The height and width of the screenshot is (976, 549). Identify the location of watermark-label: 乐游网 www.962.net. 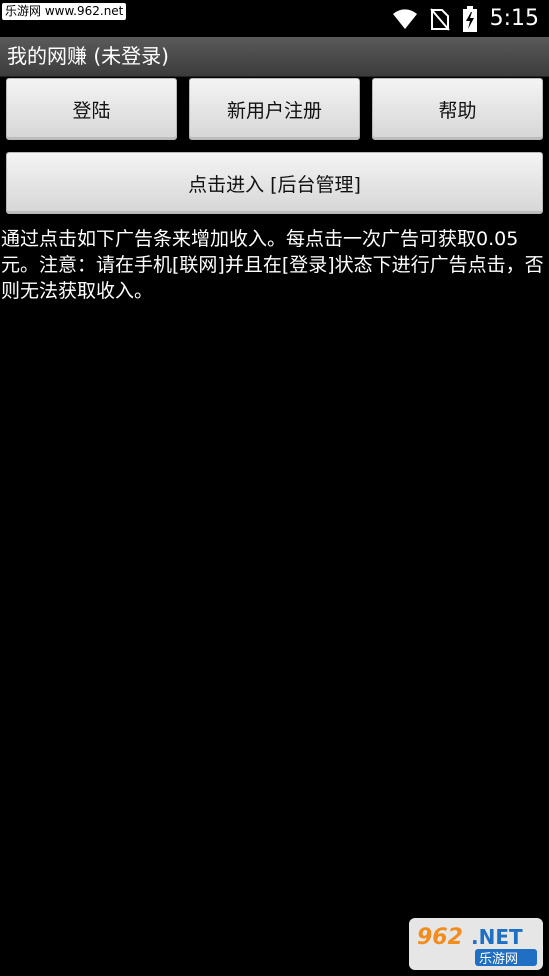
(64, 11).